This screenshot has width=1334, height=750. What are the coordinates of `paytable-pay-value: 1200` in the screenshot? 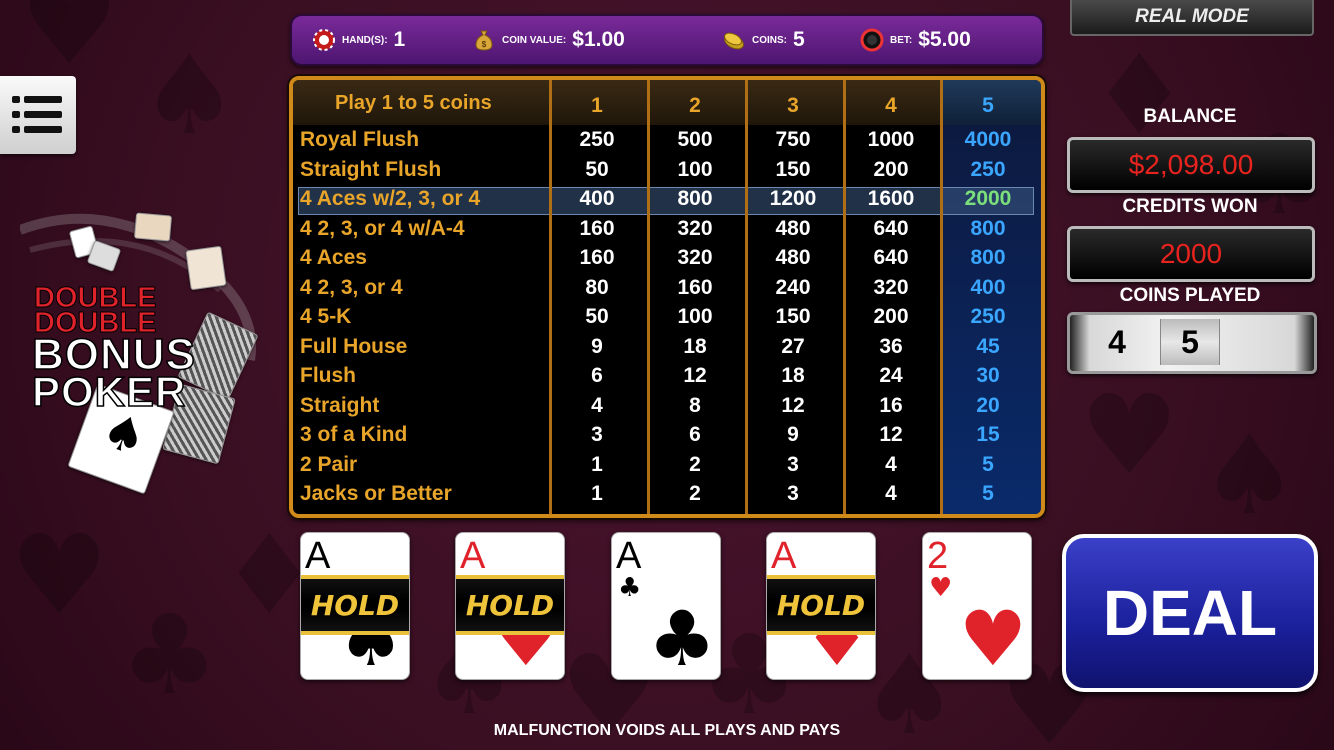 It's located at (793, 198).